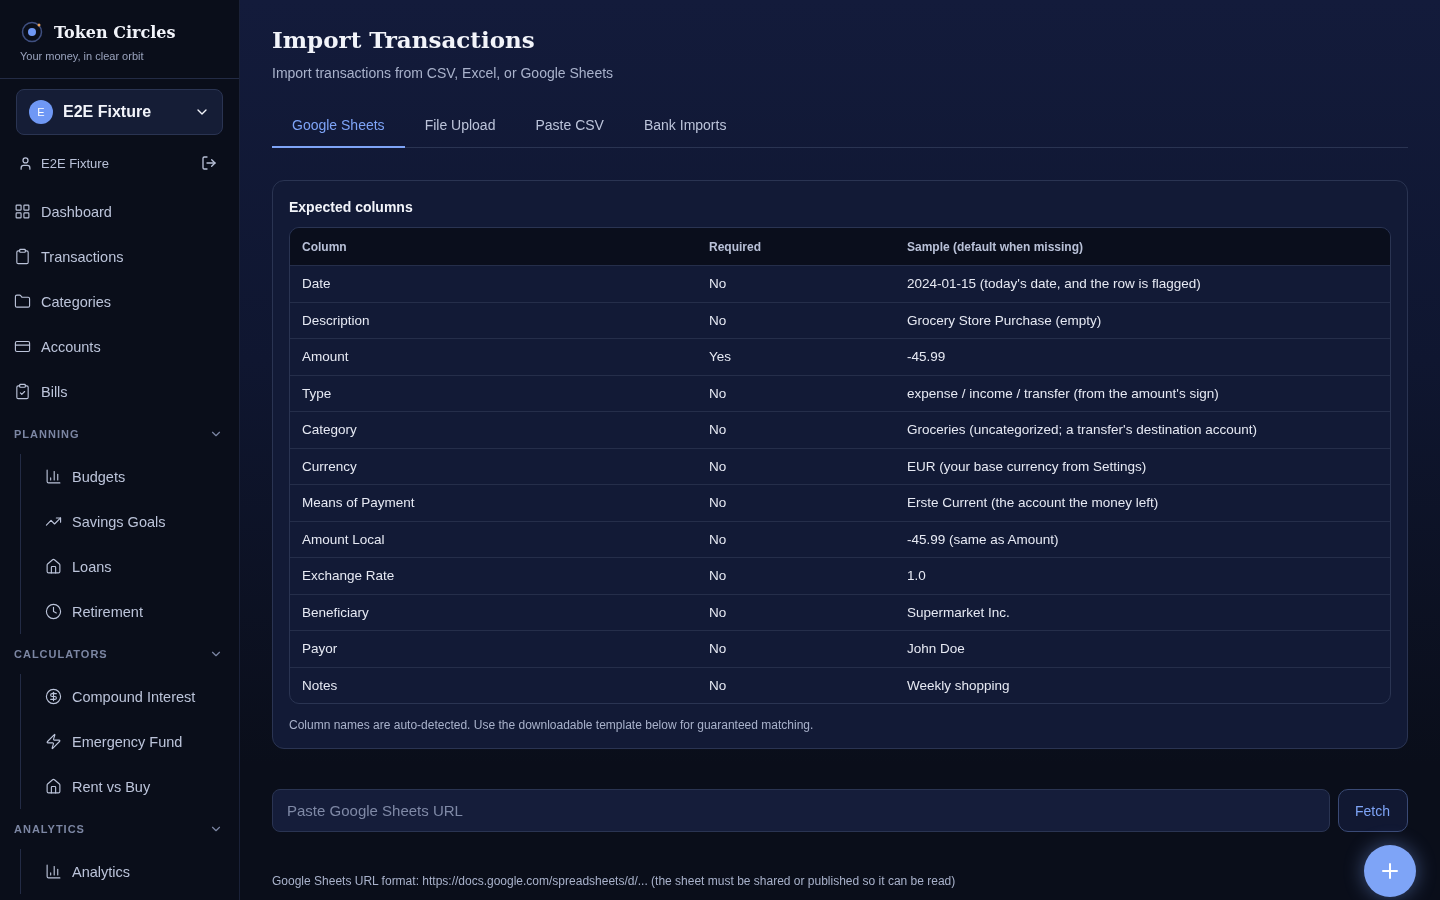  What do you see at coordinates (1142, 319) in the screenshot?
I see `table-cell: Grocery Store Purchase (empty)` at bounding box center [1142, 319].